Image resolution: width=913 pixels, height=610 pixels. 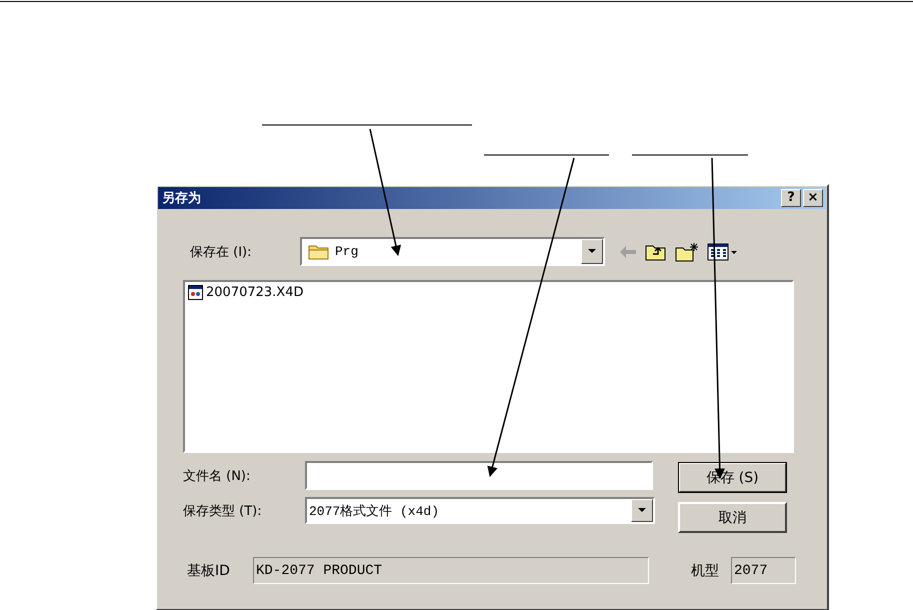 What do you see at coordinates (452, 251) in the screenshot?
I see `folder-dropdown: Prg` at bounding box center [452, 251].